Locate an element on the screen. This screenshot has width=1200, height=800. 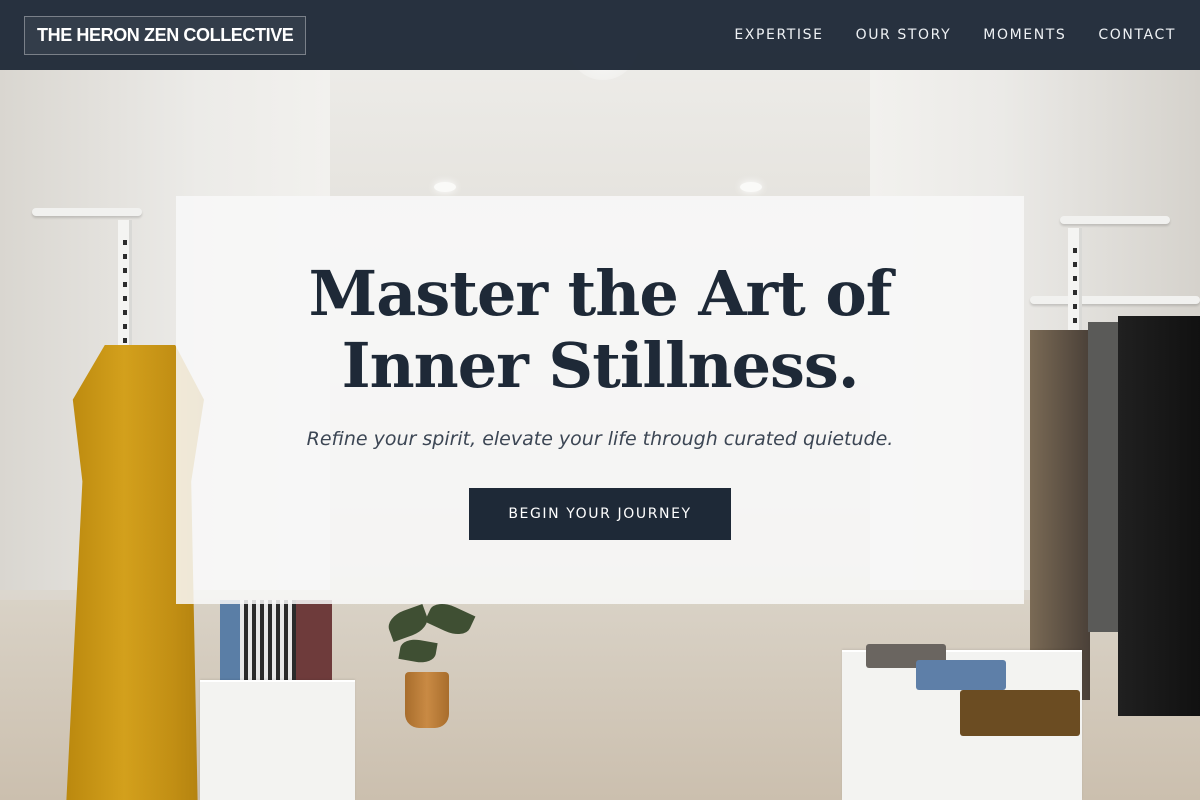
folded-brown-clothes is located at coordinates (1020, 713).